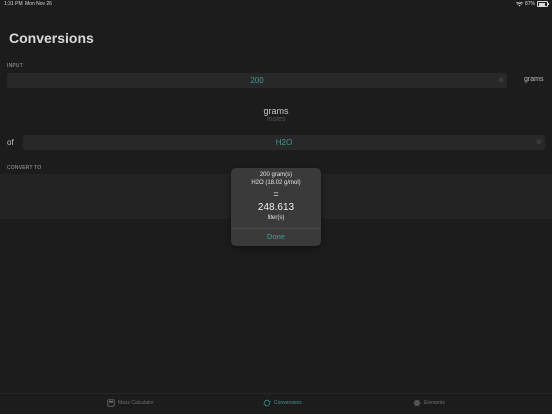  I want to click on amount-input: 200 ⊗, so click(257, 80).